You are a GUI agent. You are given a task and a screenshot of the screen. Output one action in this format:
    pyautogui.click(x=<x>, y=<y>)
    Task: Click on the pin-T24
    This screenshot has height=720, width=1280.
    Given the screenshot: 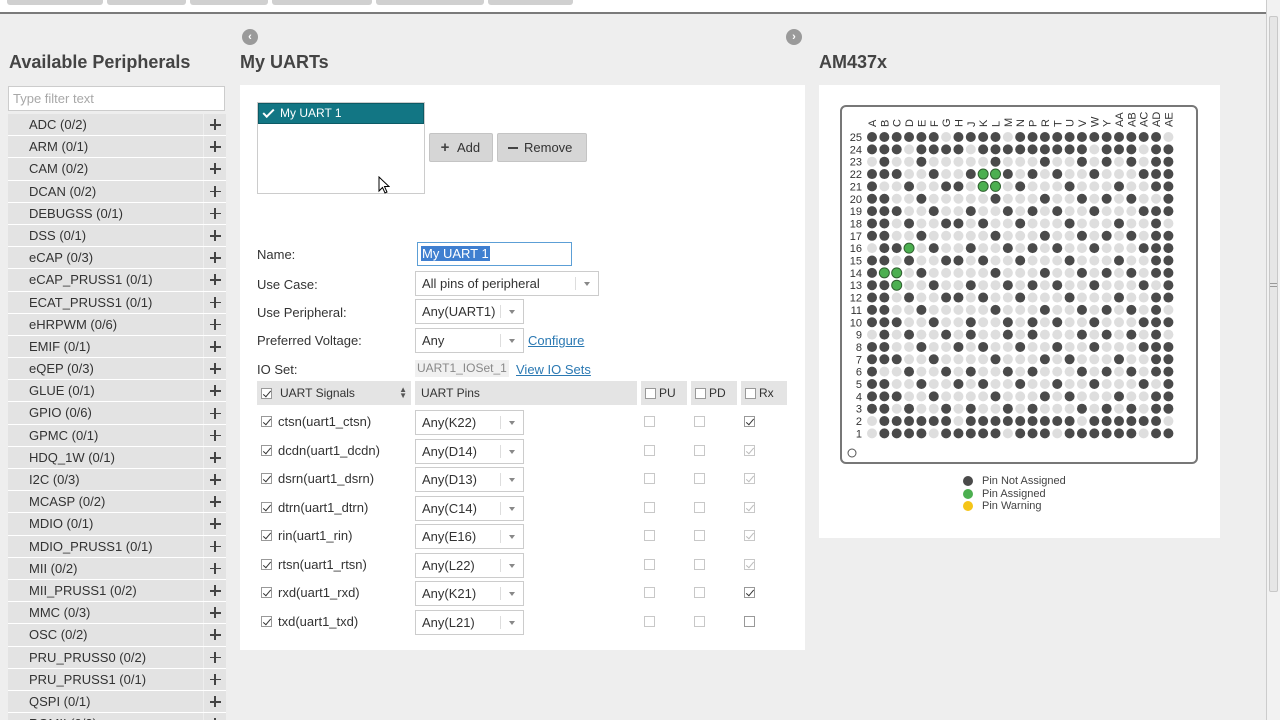 What is the action you would take?
    pyautogui.click(x=1057, y=149)
    